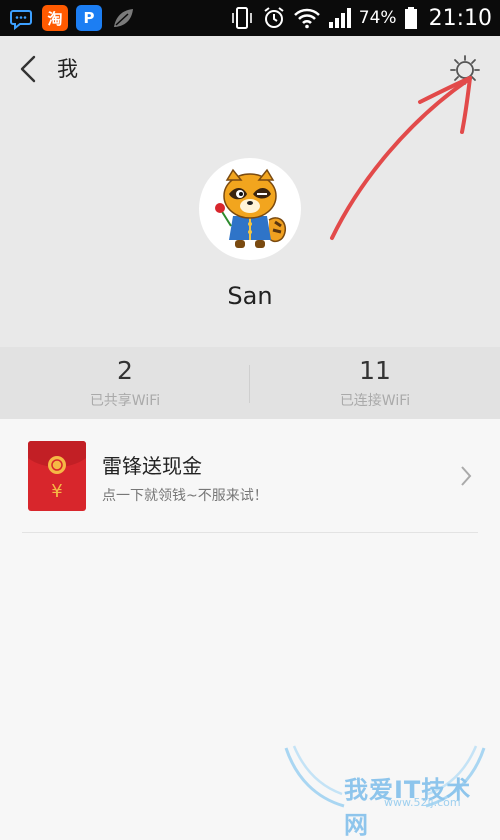 This screenshot has width=500, height=840. Describe the element at coordinates (72, 18) in the screenshot. I see `status-app-icons: 淘 P` at that location.